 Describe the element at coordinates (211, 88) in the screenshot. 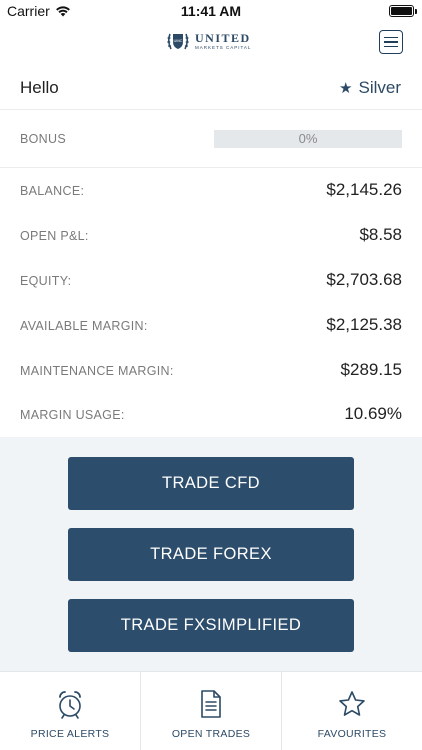

I see `greeting-row: Hello ★ Silver` at that location.